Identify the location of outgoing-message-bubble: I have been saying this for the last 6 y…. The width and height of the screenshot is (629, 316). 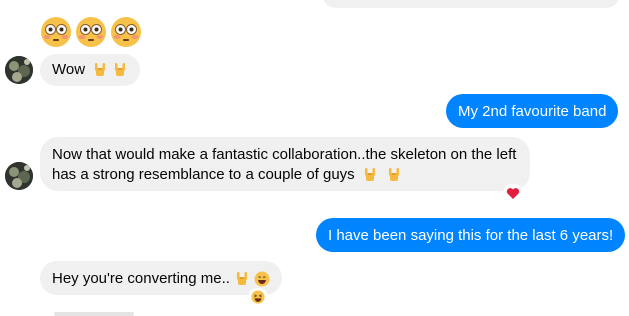
(471, 235).